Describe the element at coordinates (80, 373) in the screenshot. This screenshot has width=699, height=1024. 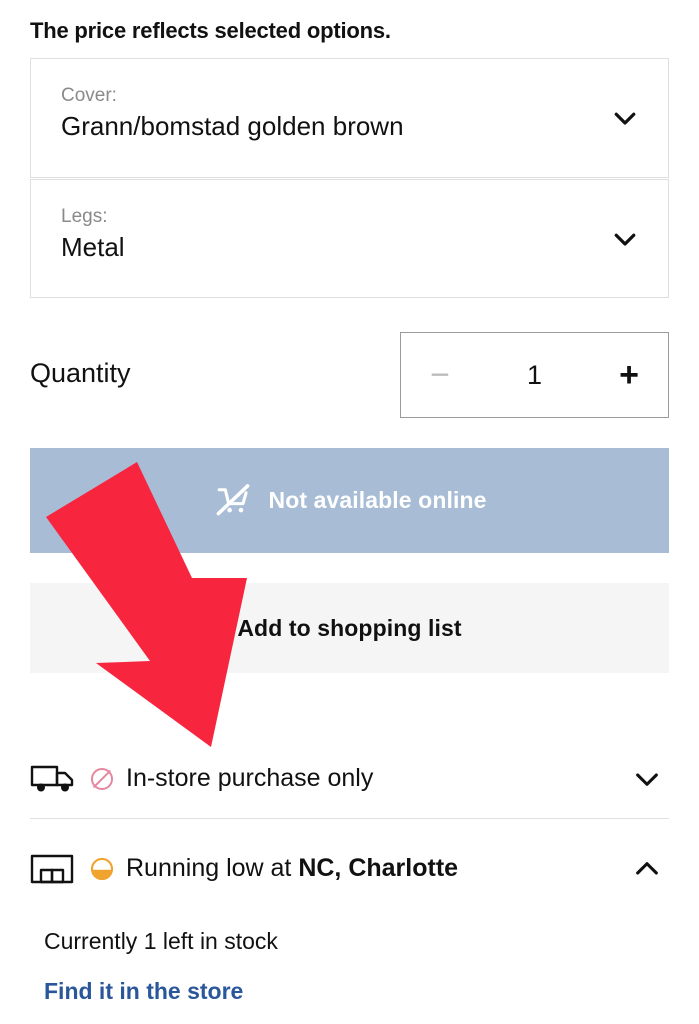
I see `quantity-label: Quantity` at that location.